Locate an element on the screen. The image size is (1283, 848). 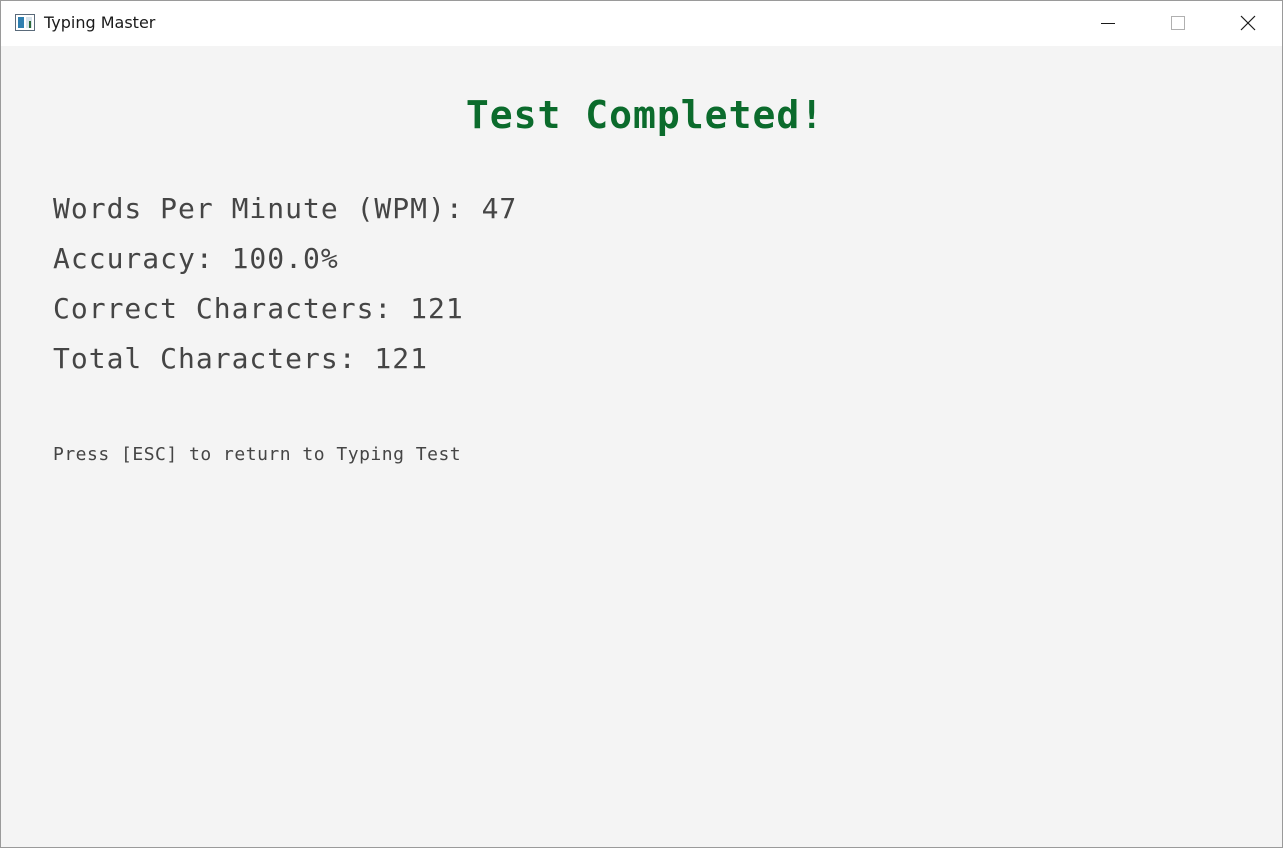
close-button is located at coordinates (1247, 23).